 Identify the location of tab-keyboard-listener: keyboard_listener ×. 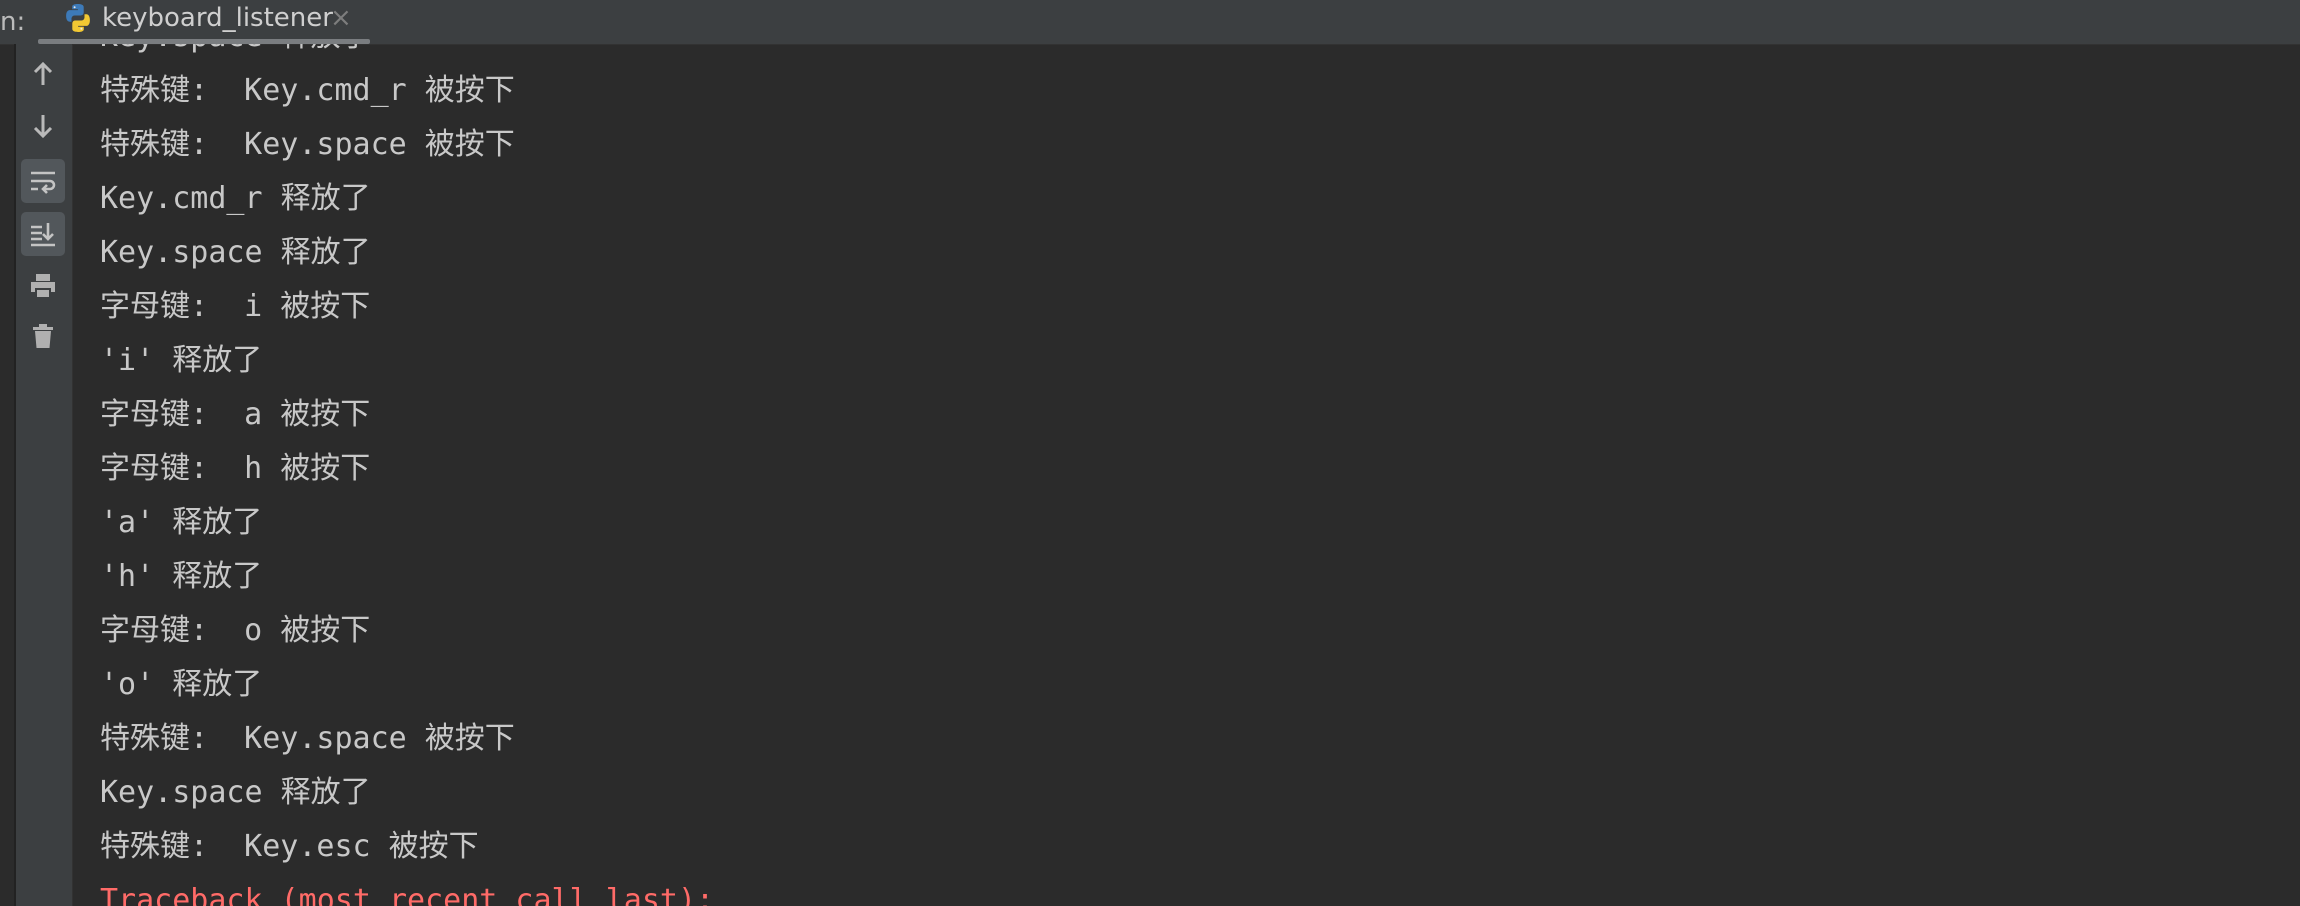
(204, 22).